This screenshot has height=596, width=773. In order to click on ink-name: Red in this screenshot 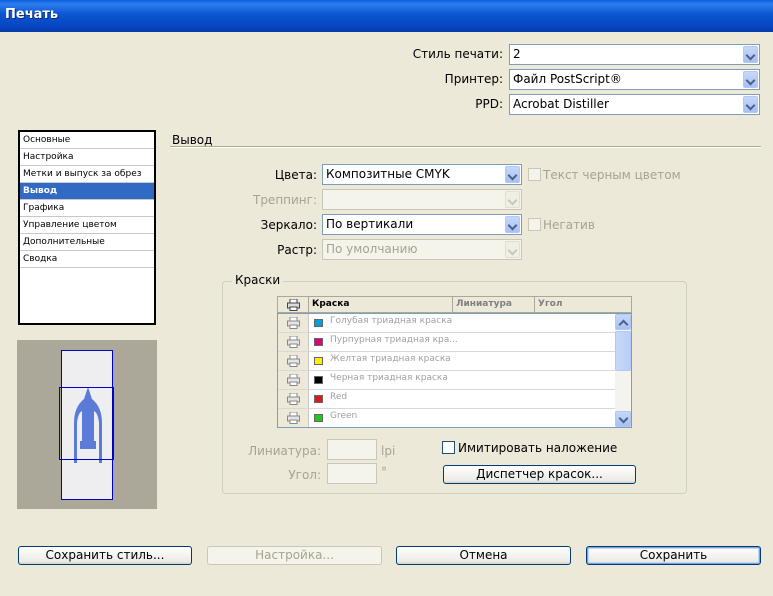, I will do `click(339, 397)`.